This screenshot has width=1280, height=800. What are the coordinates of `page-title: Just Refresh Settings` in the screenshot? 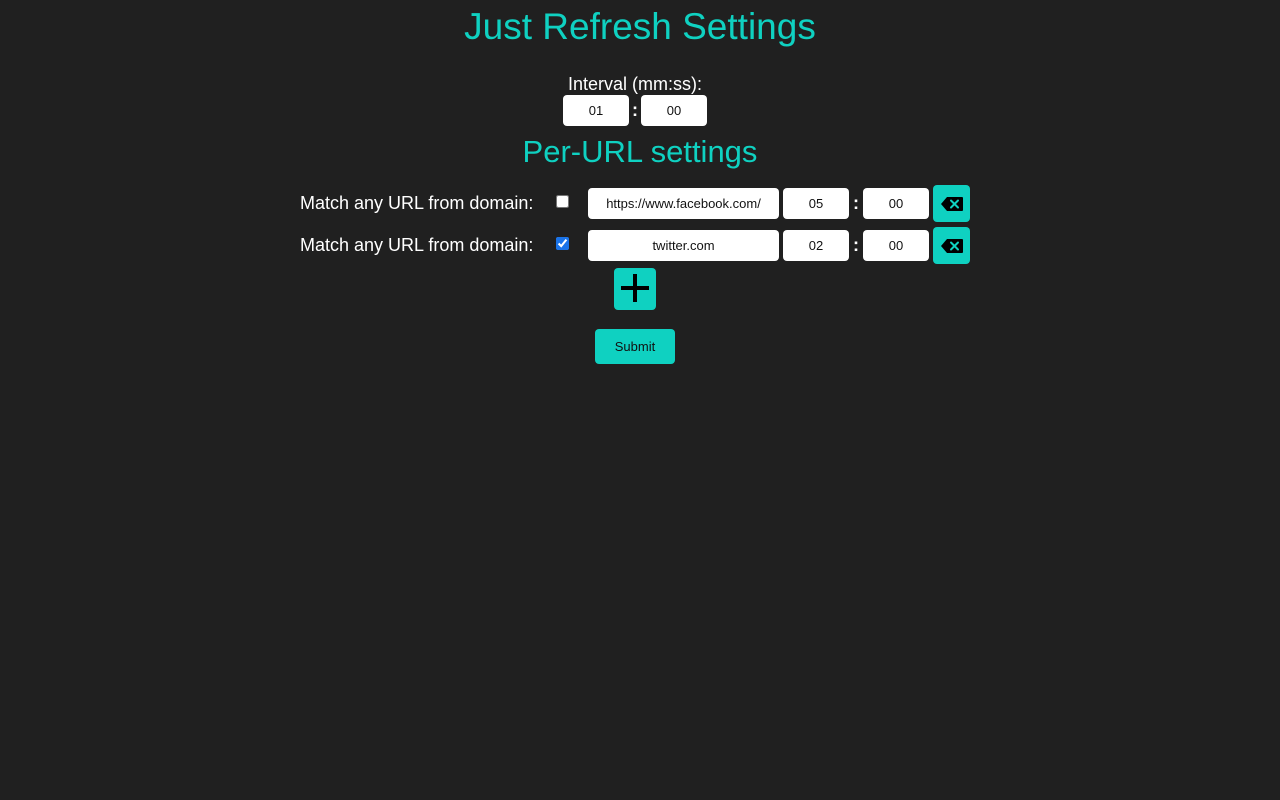 It's located at (640, 26).